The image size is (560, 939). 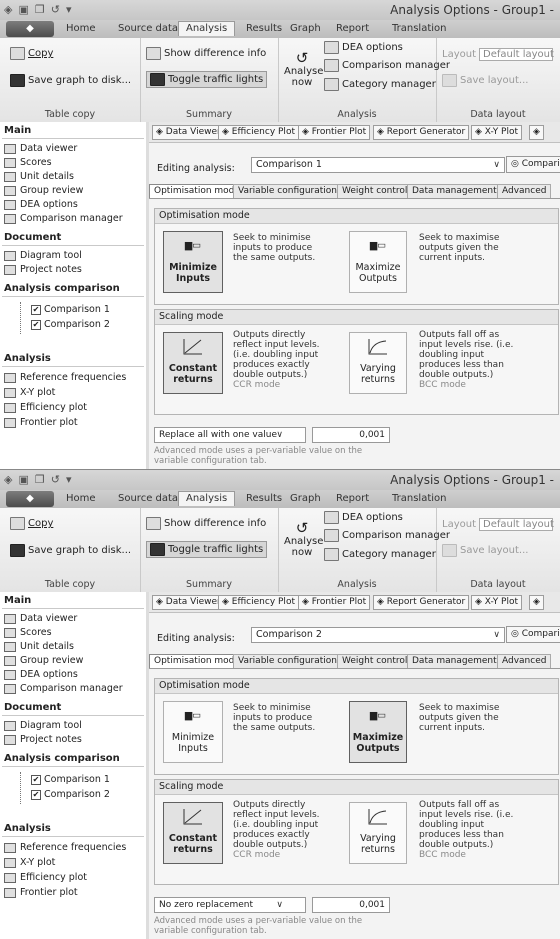 I want to click on maximize-outputs-button: ▆▭ Maximize Outputs, so click(x=378, y=732).